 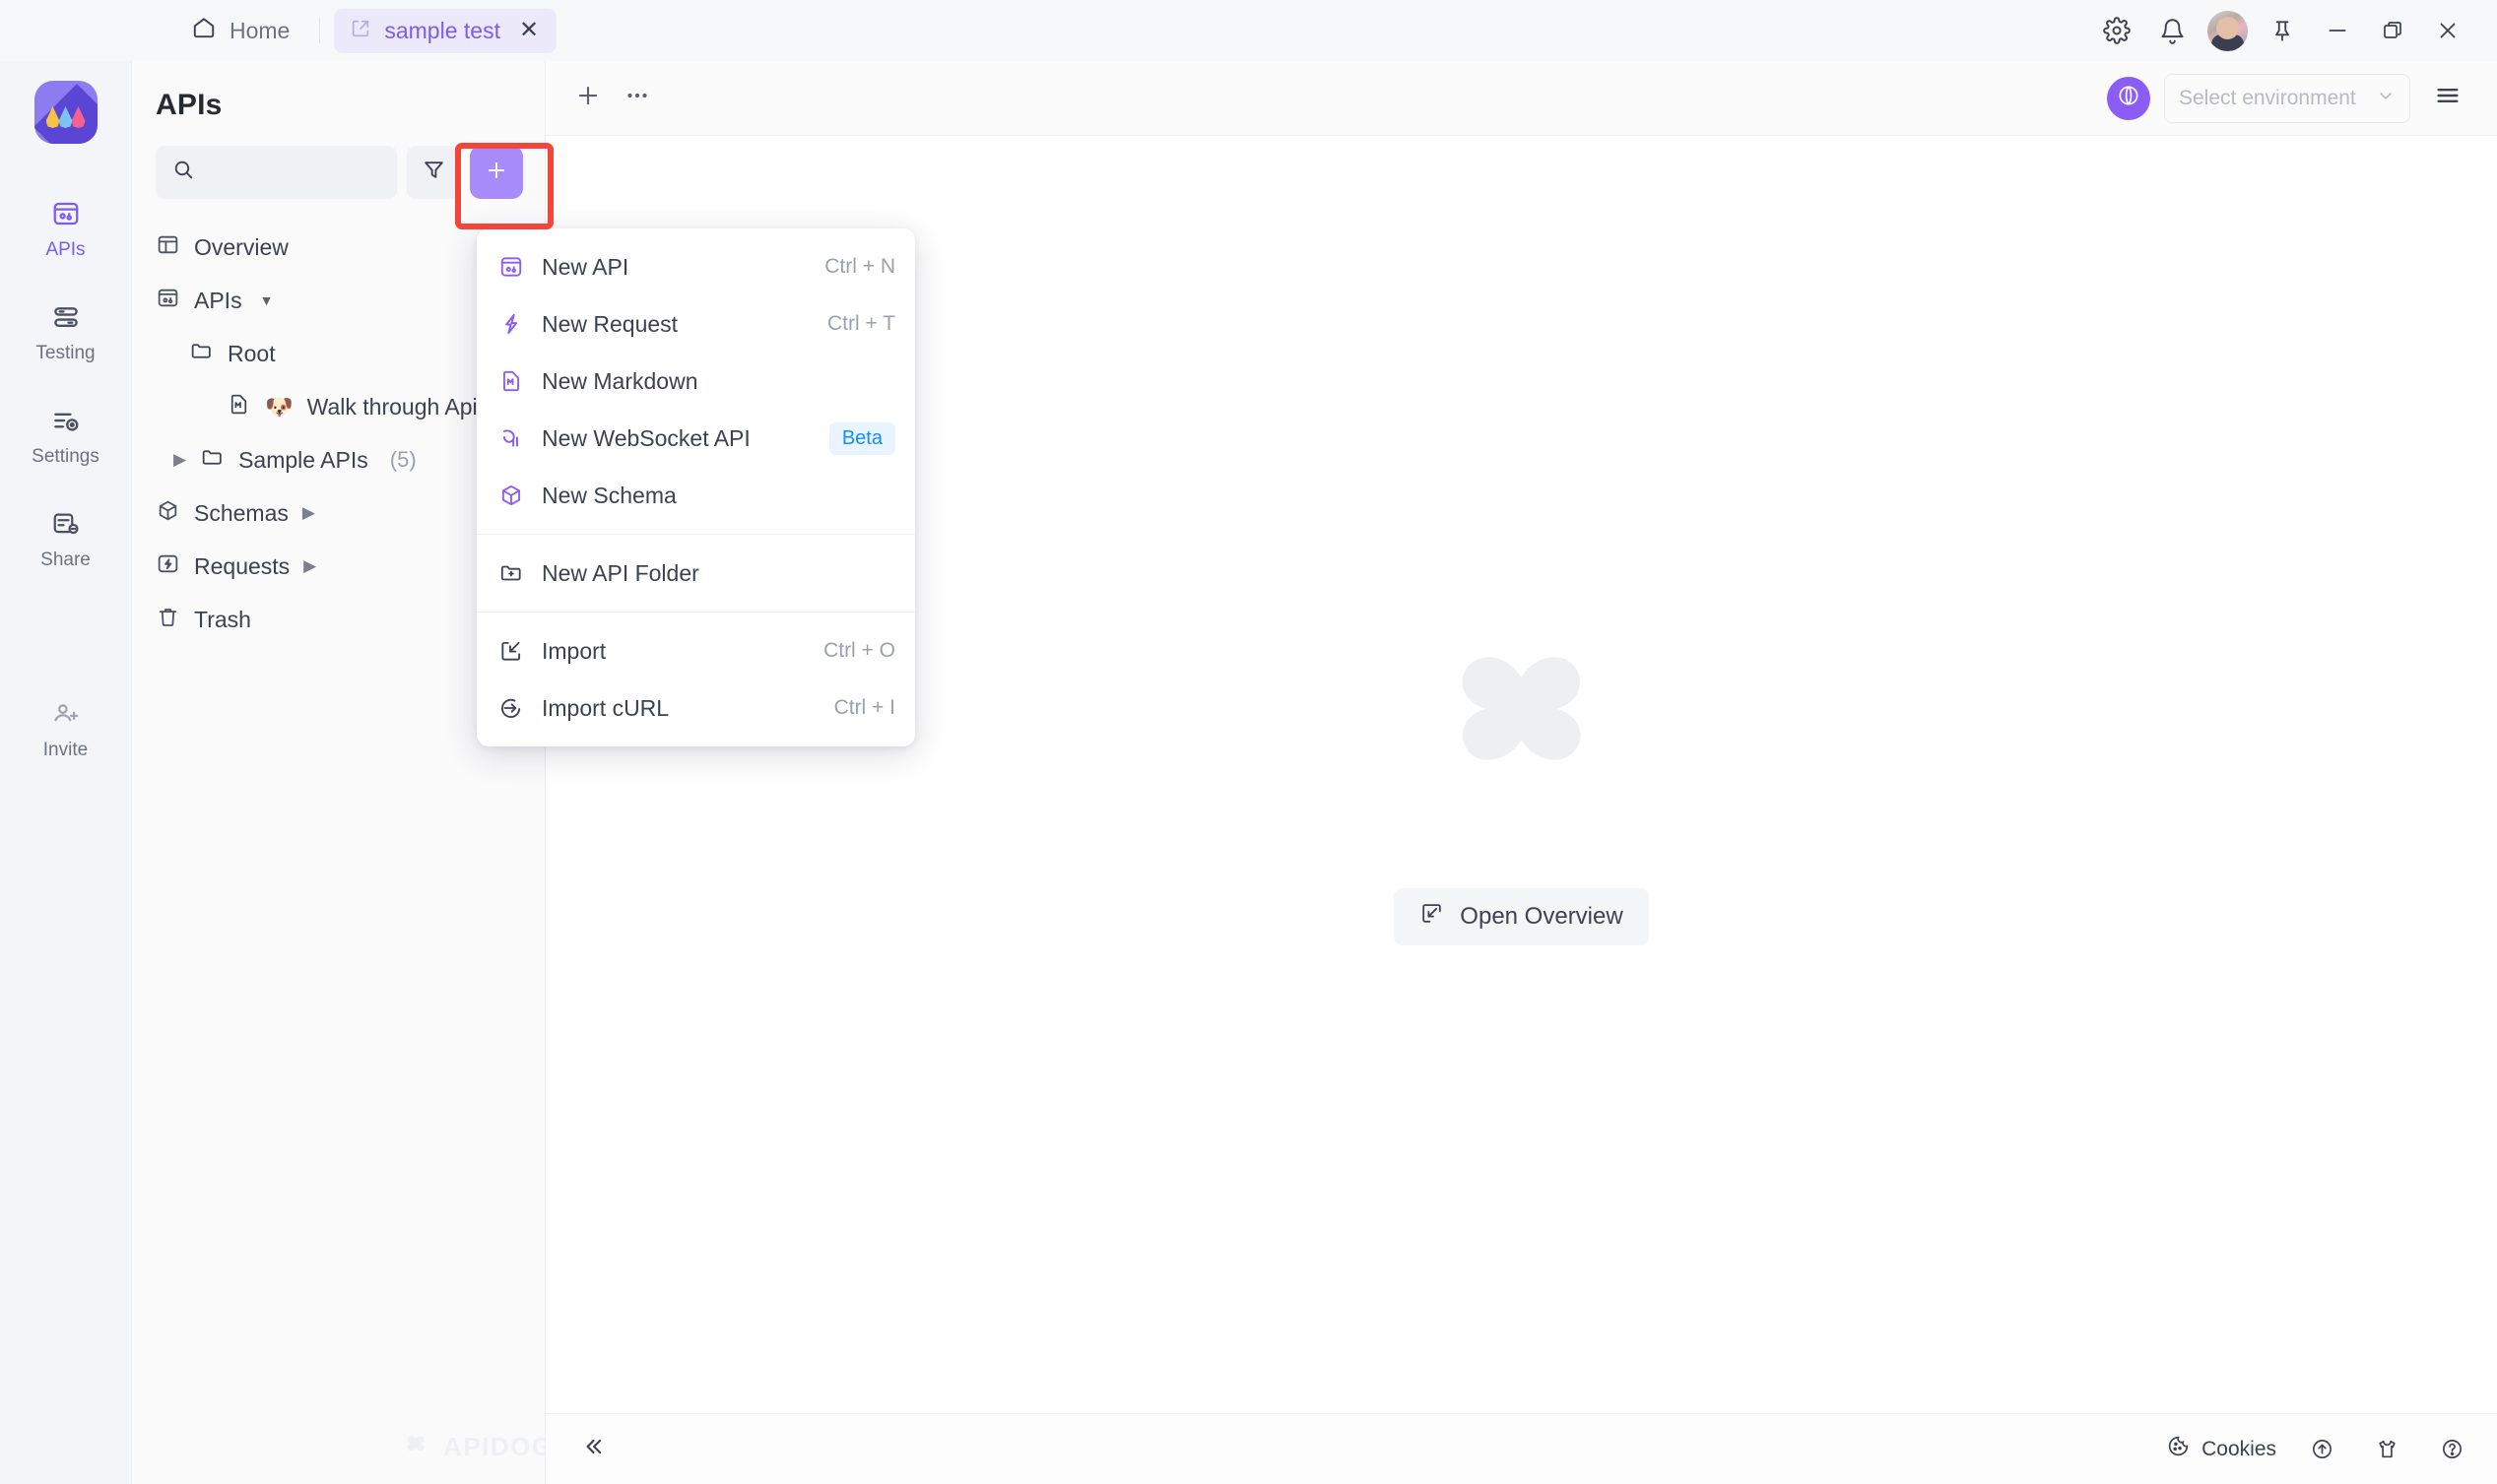 What do you see at coordinates (2337, 30) in the screenshot?
I see `minimize-icon` at bounding box center [2337, 30].